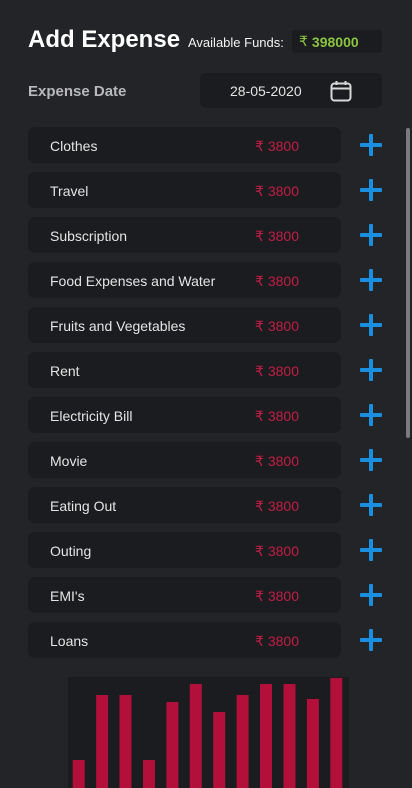 The height and width of the screenshot is (788, 412). I want to click on expense-row: Clothes ₹ 3800, so click(207, 149).